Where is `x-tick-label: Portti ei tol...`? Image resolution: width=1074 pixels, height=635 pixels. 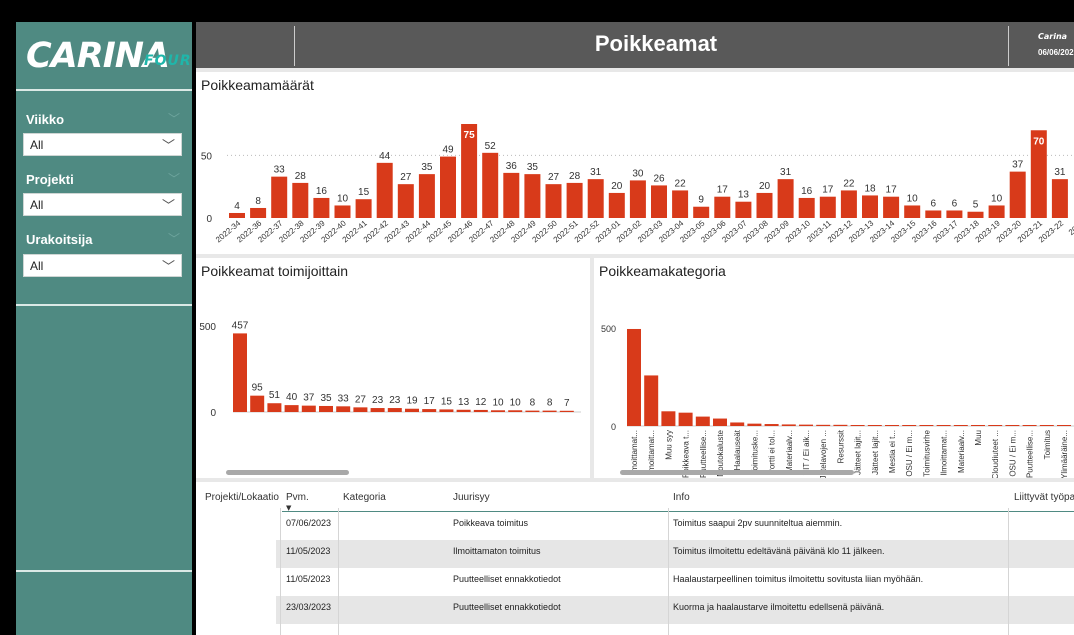
x-tick-label: Portti ei tol... is located at coordinates (772, 452).